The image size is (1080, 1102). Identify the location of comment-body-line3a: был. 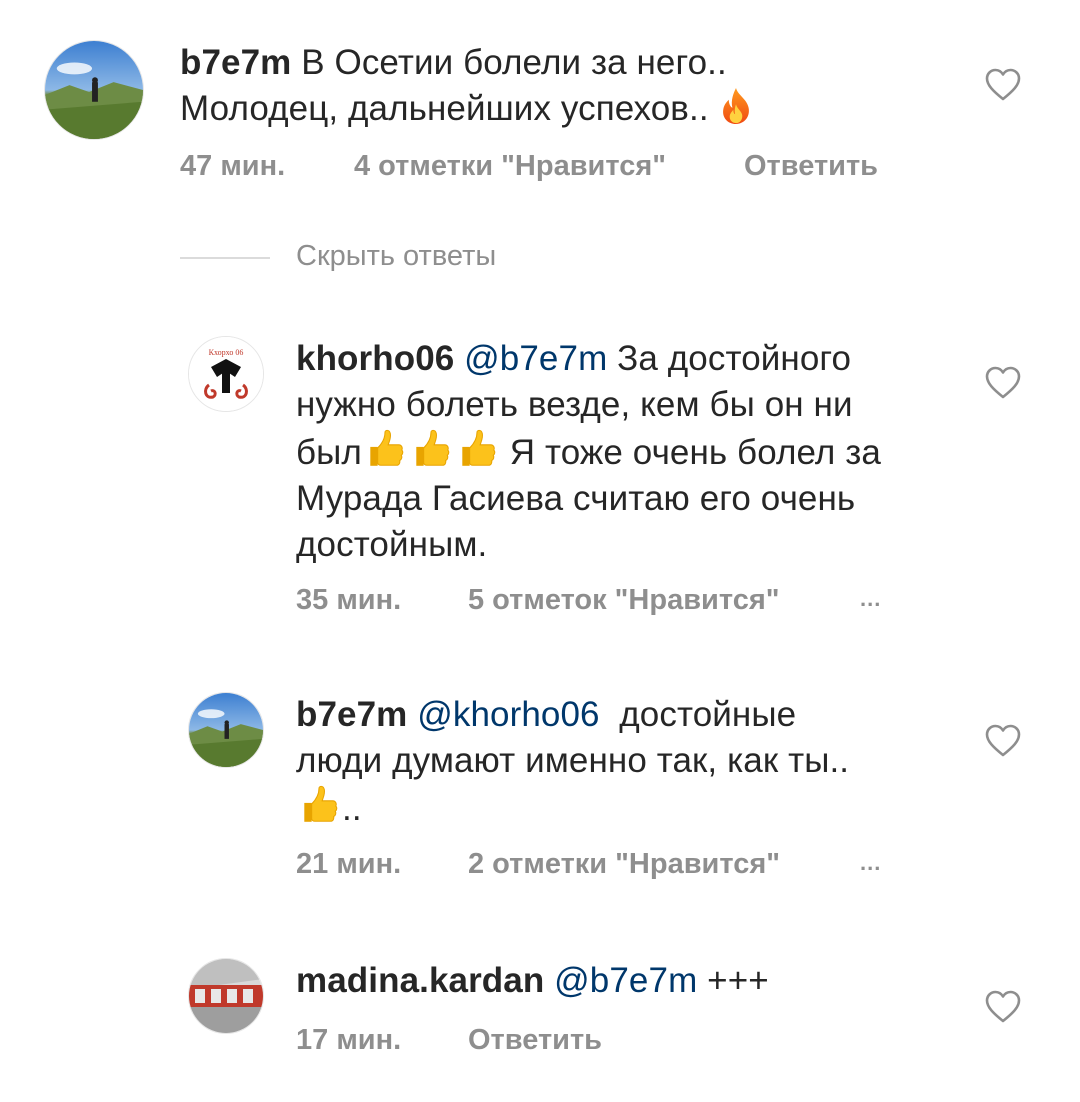
(329, 452).